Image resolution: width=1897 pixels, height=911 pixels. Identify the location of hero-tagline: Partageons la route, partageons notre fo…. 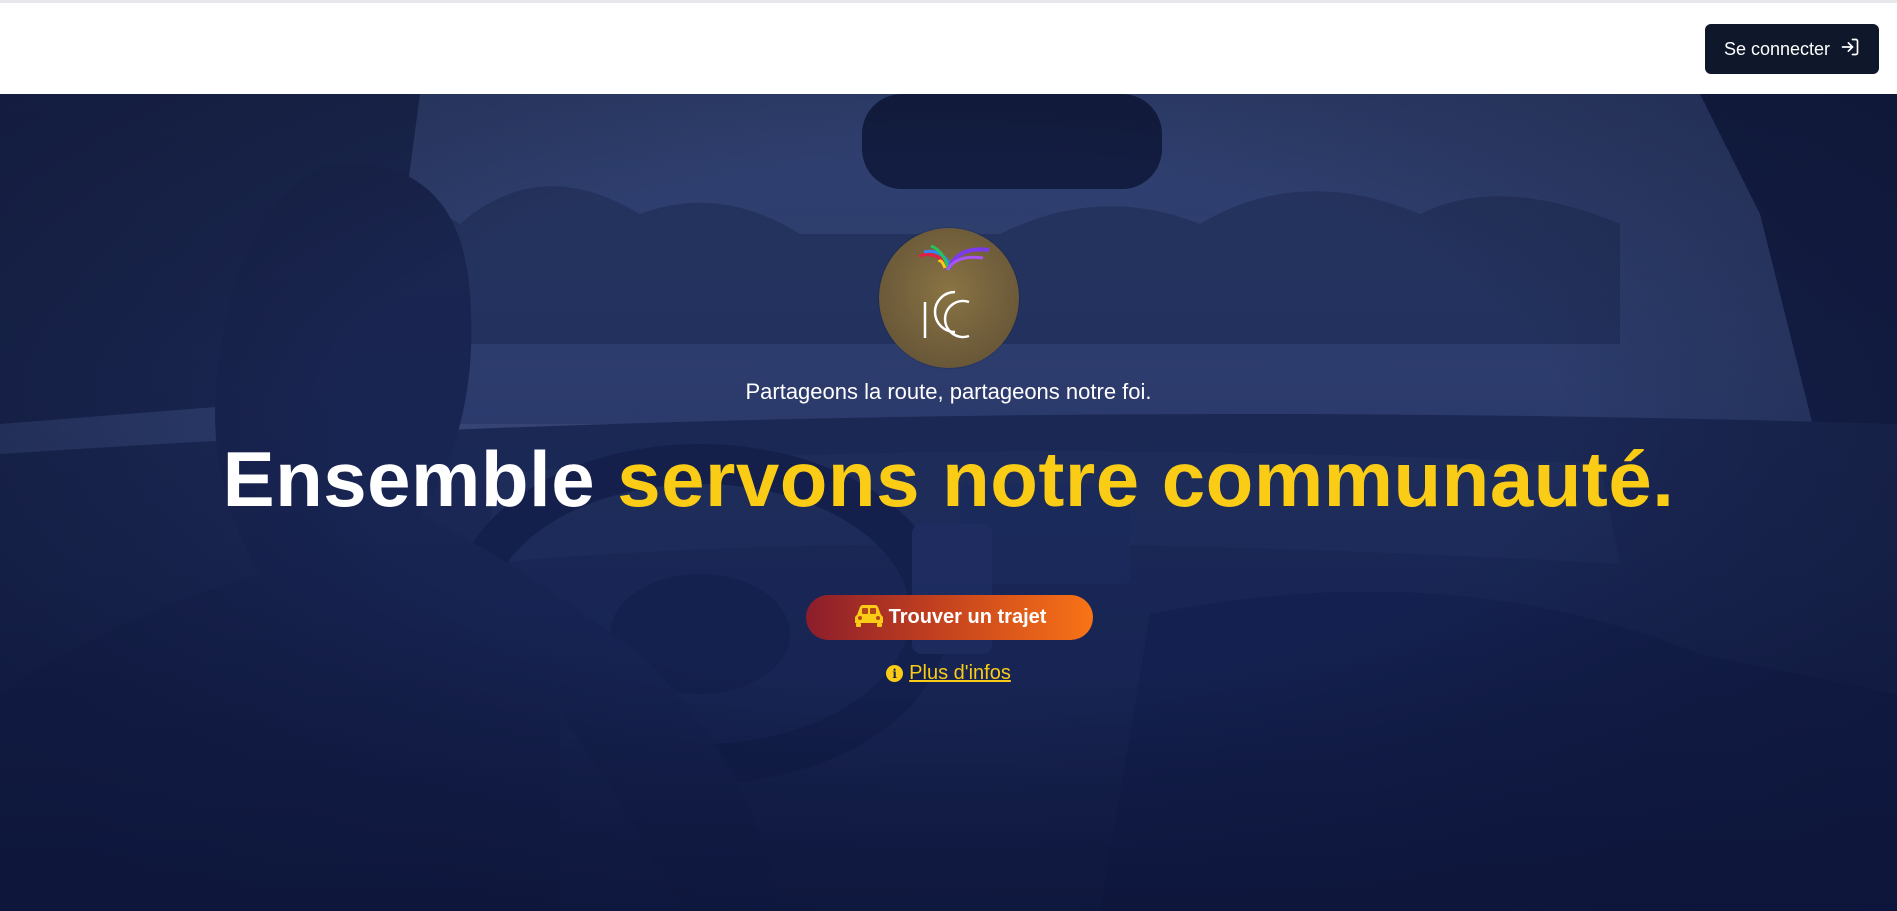
(948, 391).